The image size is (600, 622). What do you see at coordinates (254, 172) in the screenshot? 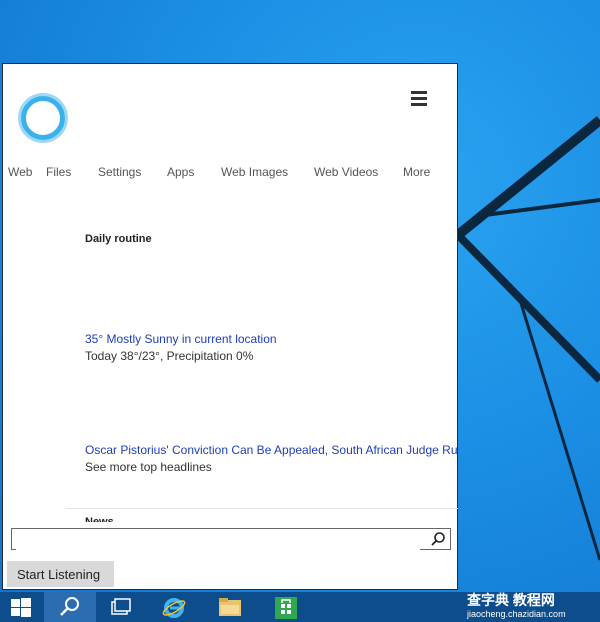
I see `tab-web-images: Web Images` at bounding box center [254, 172].